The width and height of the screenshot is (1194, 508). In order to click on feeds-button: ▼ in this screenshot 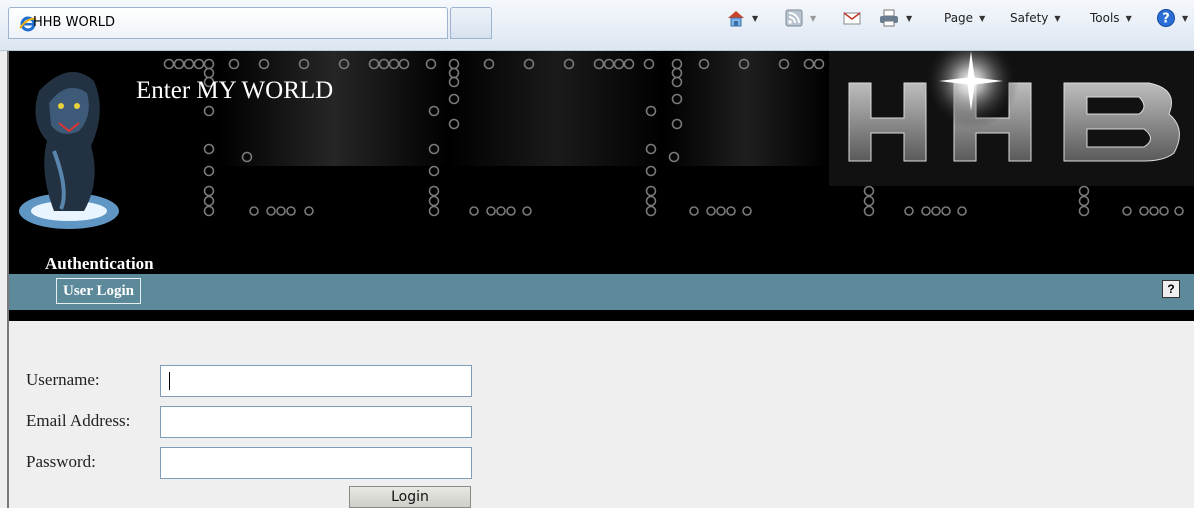, I will do `click(800, 18)`.